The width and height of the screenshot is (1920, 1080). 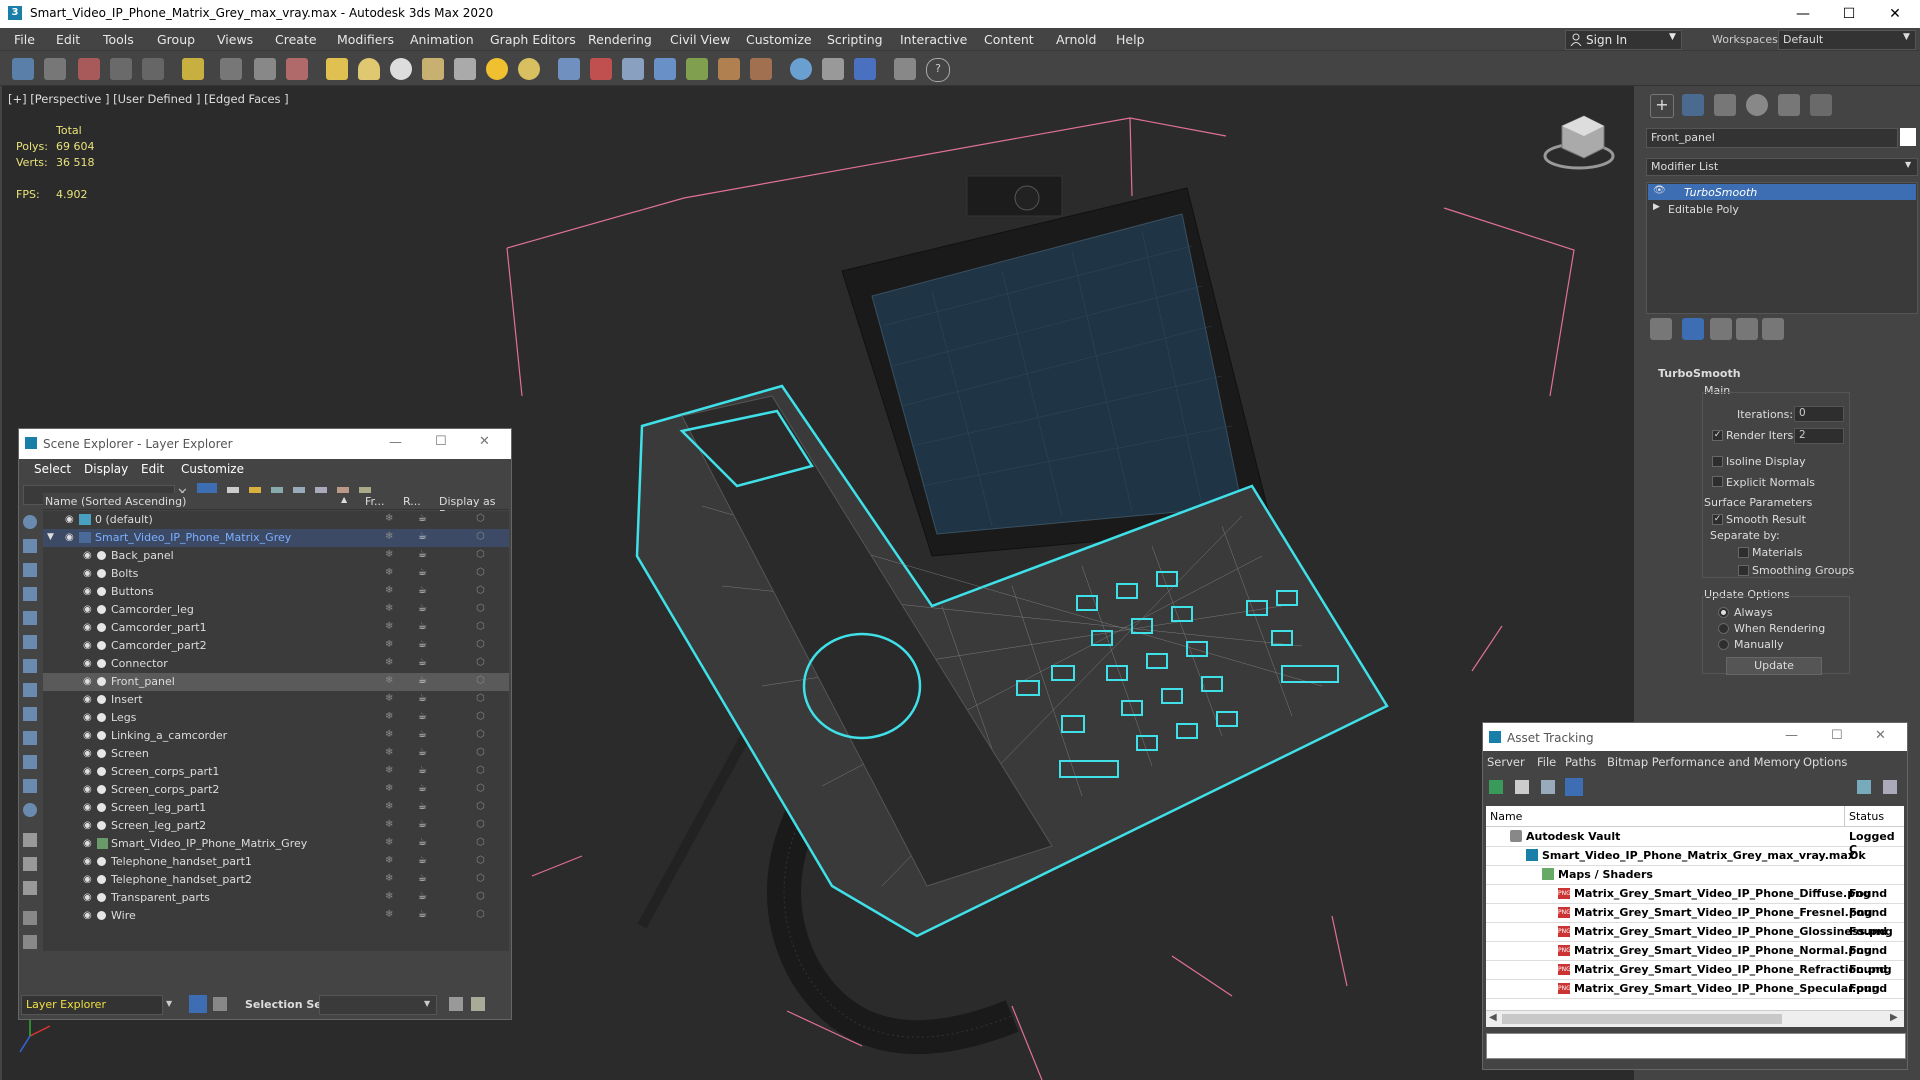 I want to click on menu-file: File, so click(x=24, y=39).